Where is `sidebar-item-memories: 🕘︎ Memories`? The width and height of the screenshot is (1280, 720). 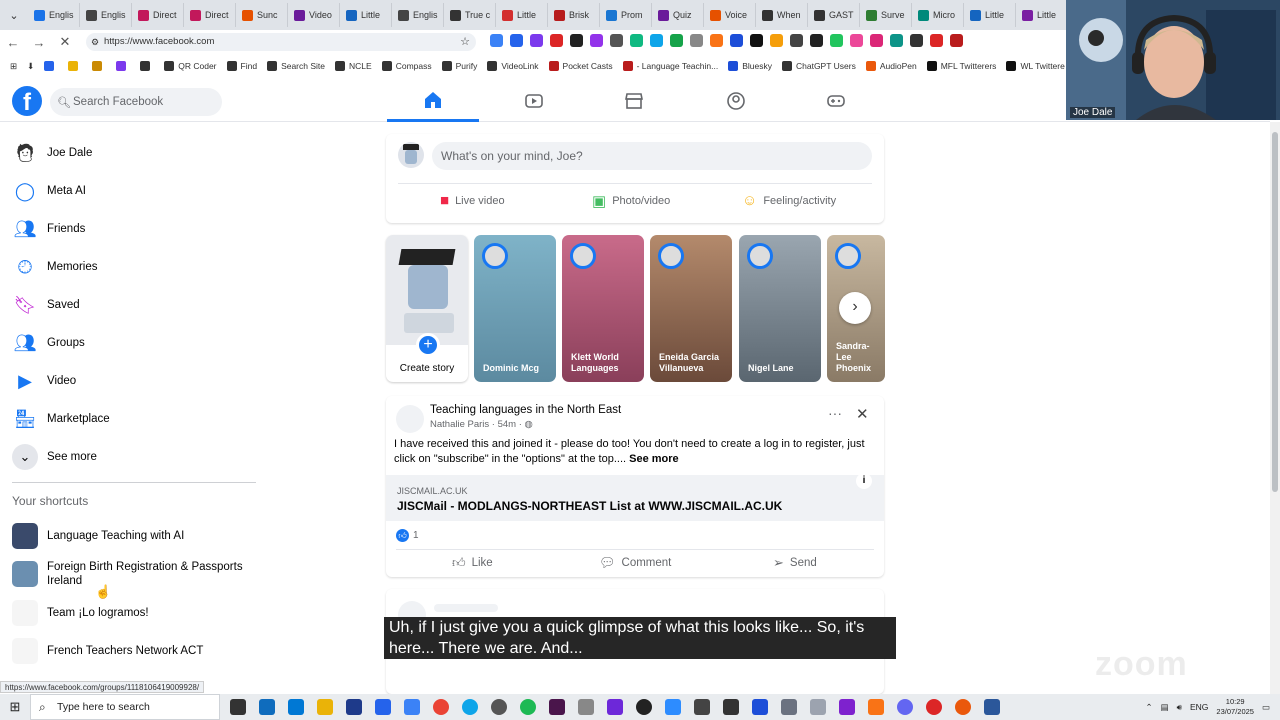
sidebar-item-memories: 🕘︎ Memories is located at coordinates (55, 267).